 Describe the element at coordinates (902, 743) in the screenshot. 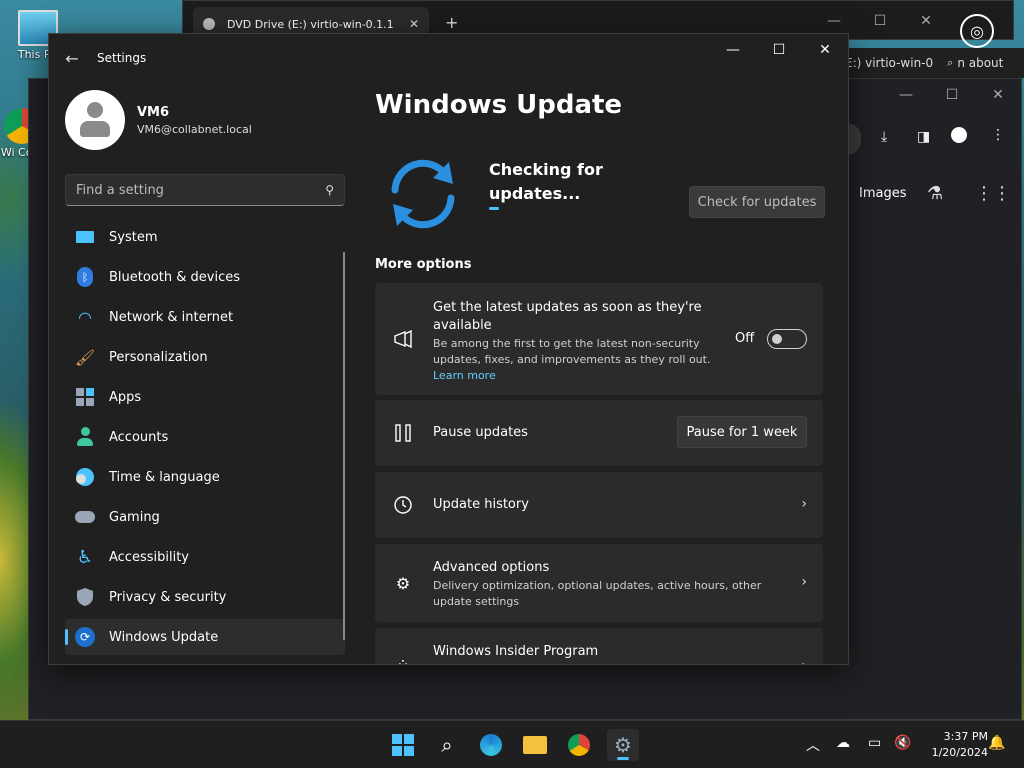

I see `volume-muted-icon: 🔇` at that location.